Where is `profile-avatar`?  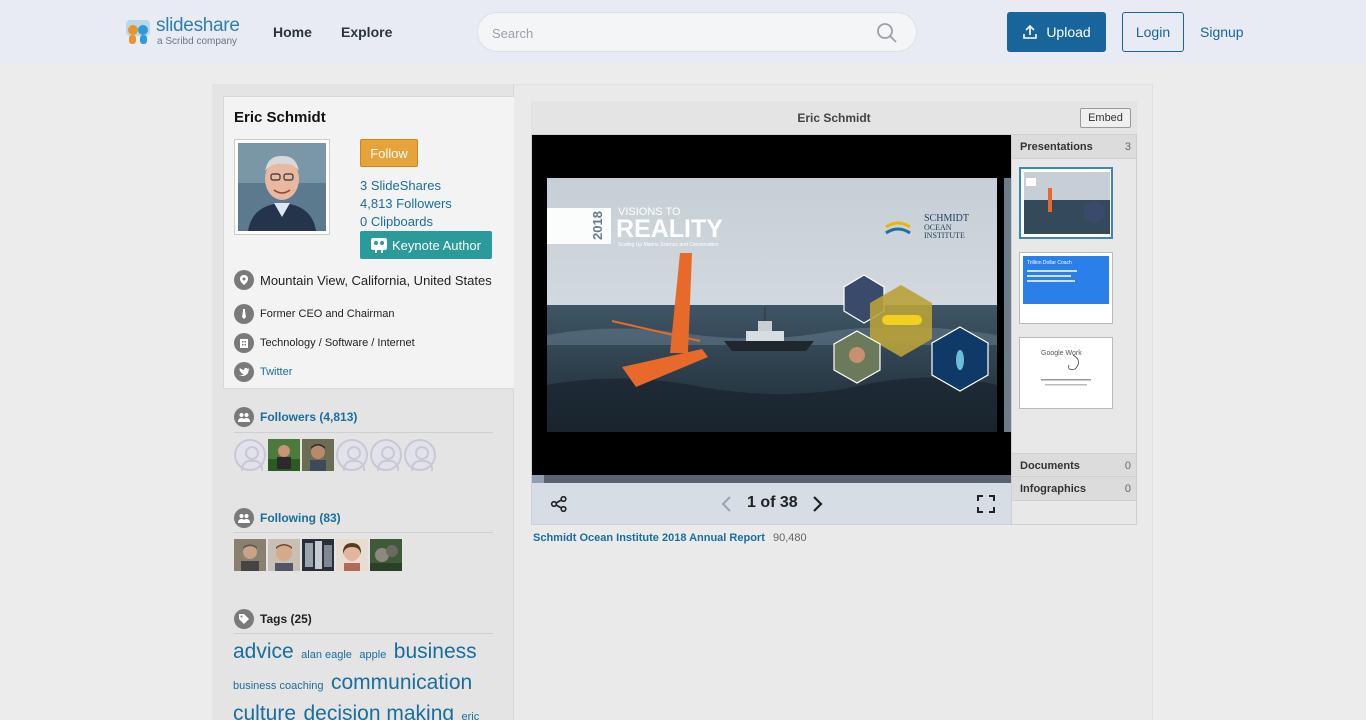 profile-avatar is located at coordinates (282, 187).